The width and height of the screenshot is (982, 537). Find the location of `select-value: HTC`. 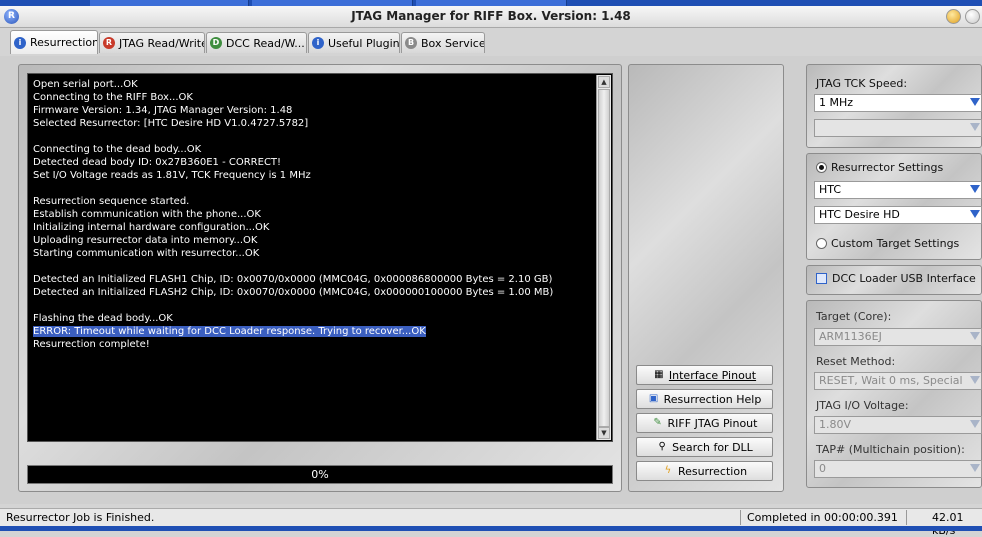

select-value: HTC is located at coordinates (830, 189).